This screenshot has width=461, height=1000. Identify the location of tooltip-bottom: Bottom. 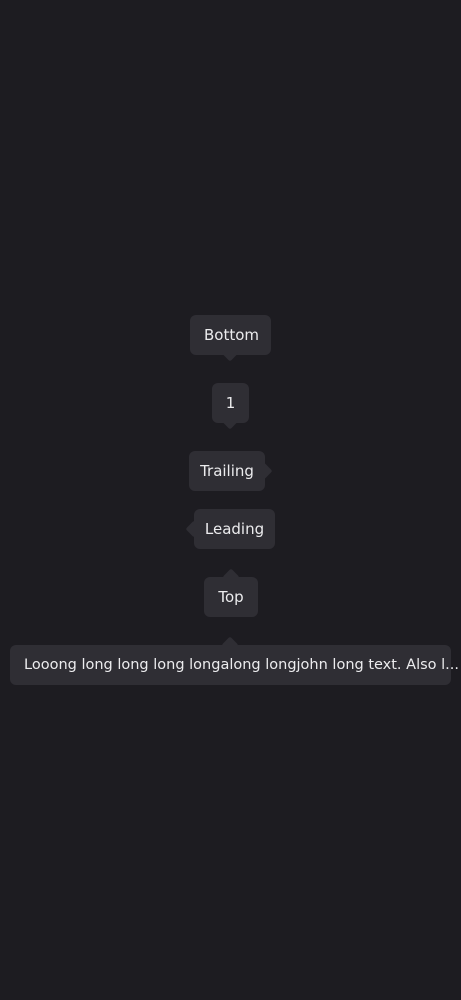
(230, 338).